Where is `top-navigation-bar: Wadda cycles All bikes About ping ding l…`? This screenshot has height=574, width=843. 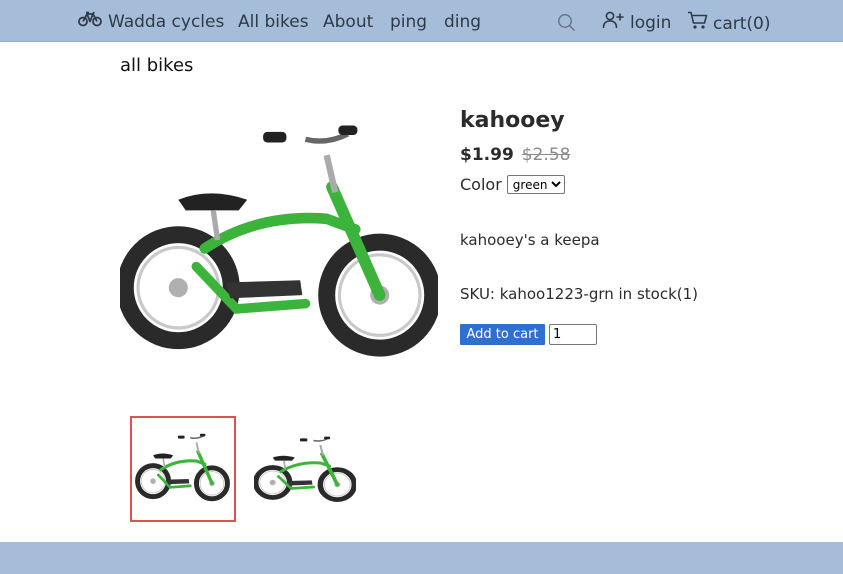 top-navigation-bar: Wadda cycles All bikes About ping ding l… is located at coordinates (421, 21).